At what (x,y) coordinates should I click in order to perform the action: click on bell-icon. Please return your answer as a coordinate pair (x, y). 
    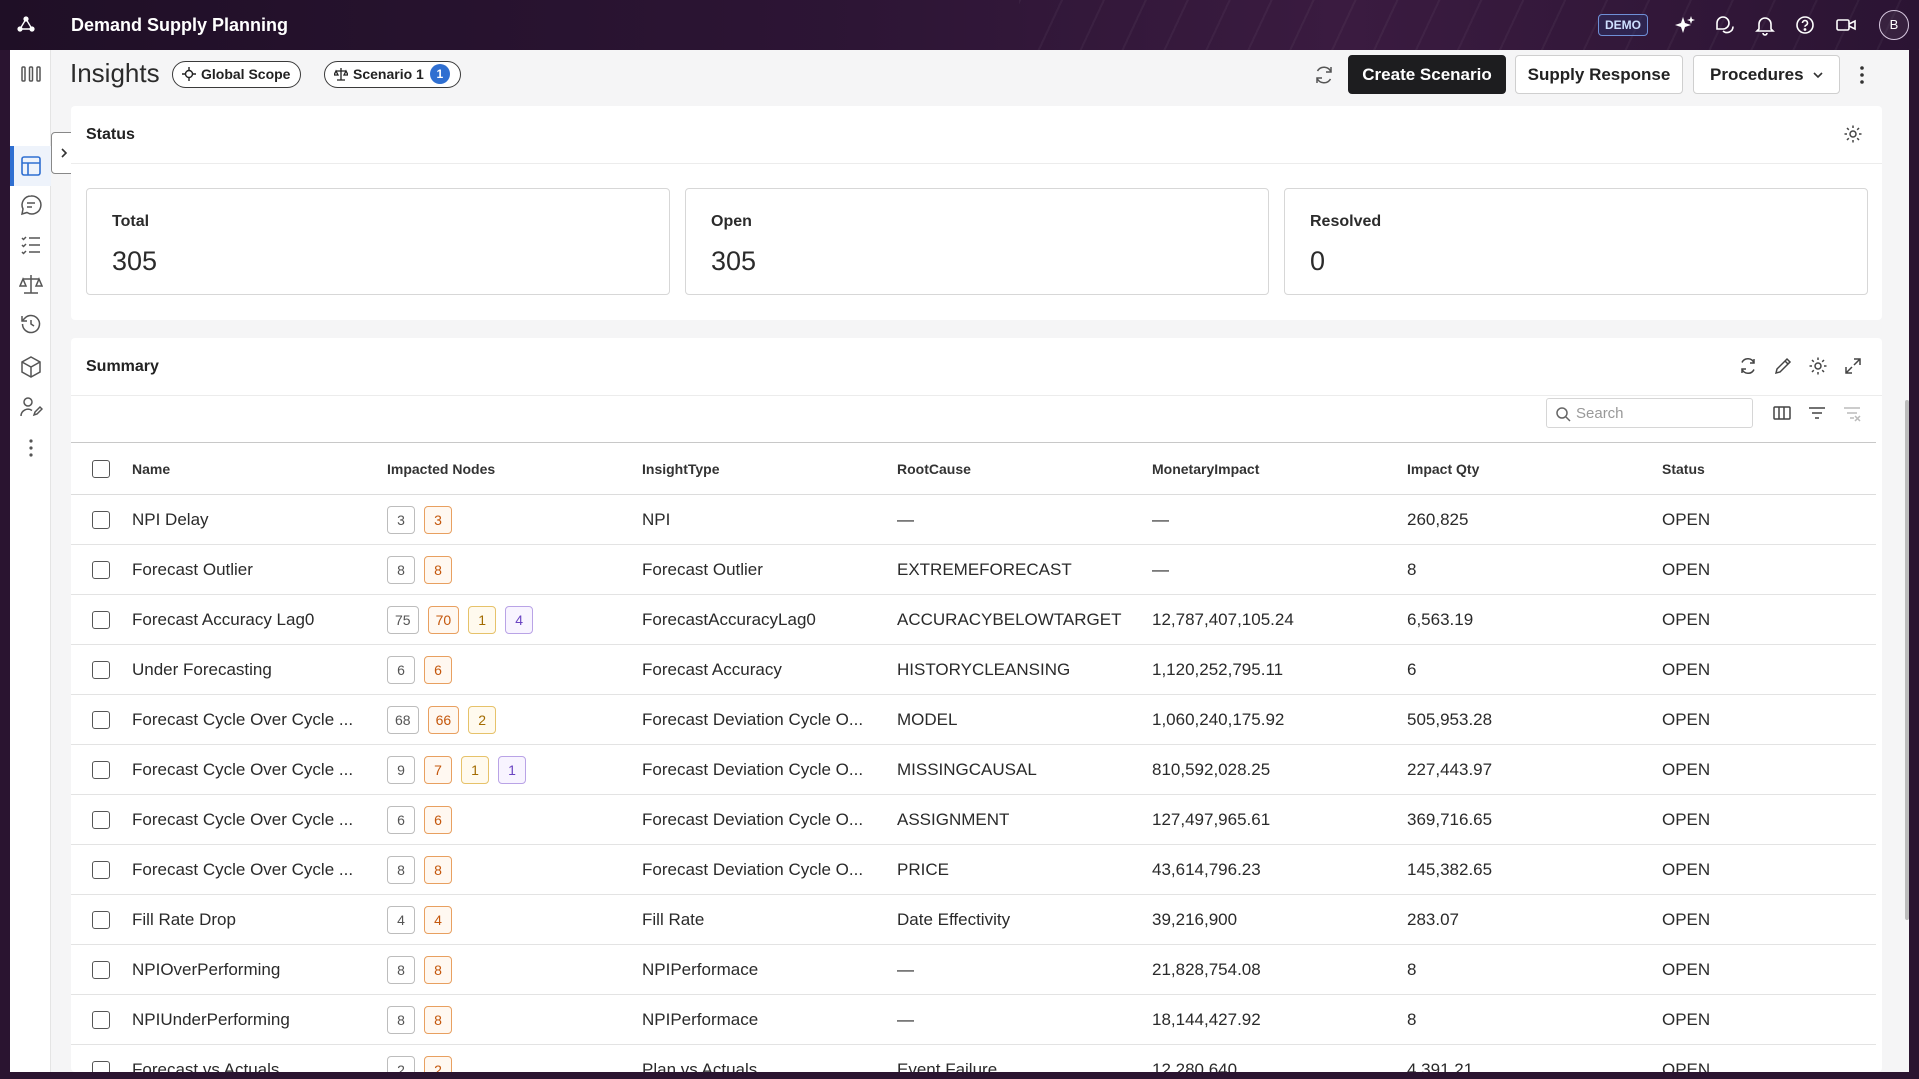
    Looking at the image, I should click on (1765, 25).